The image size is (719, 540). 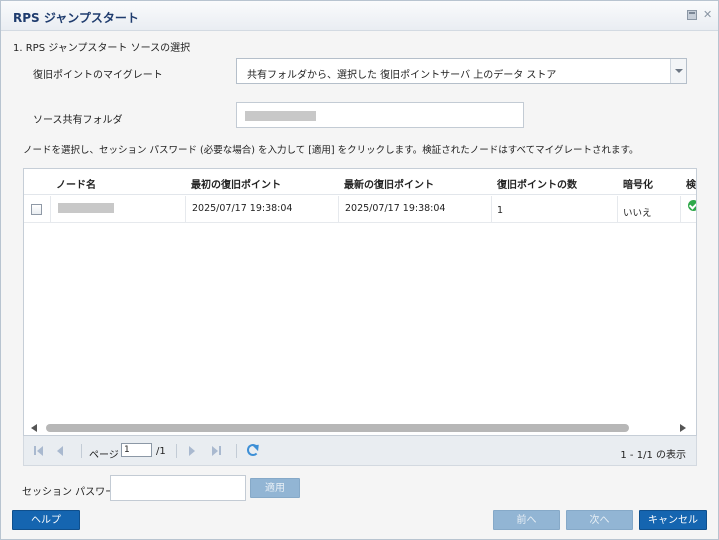 I want to click on maximize-icon, so click(x=692, y=15).